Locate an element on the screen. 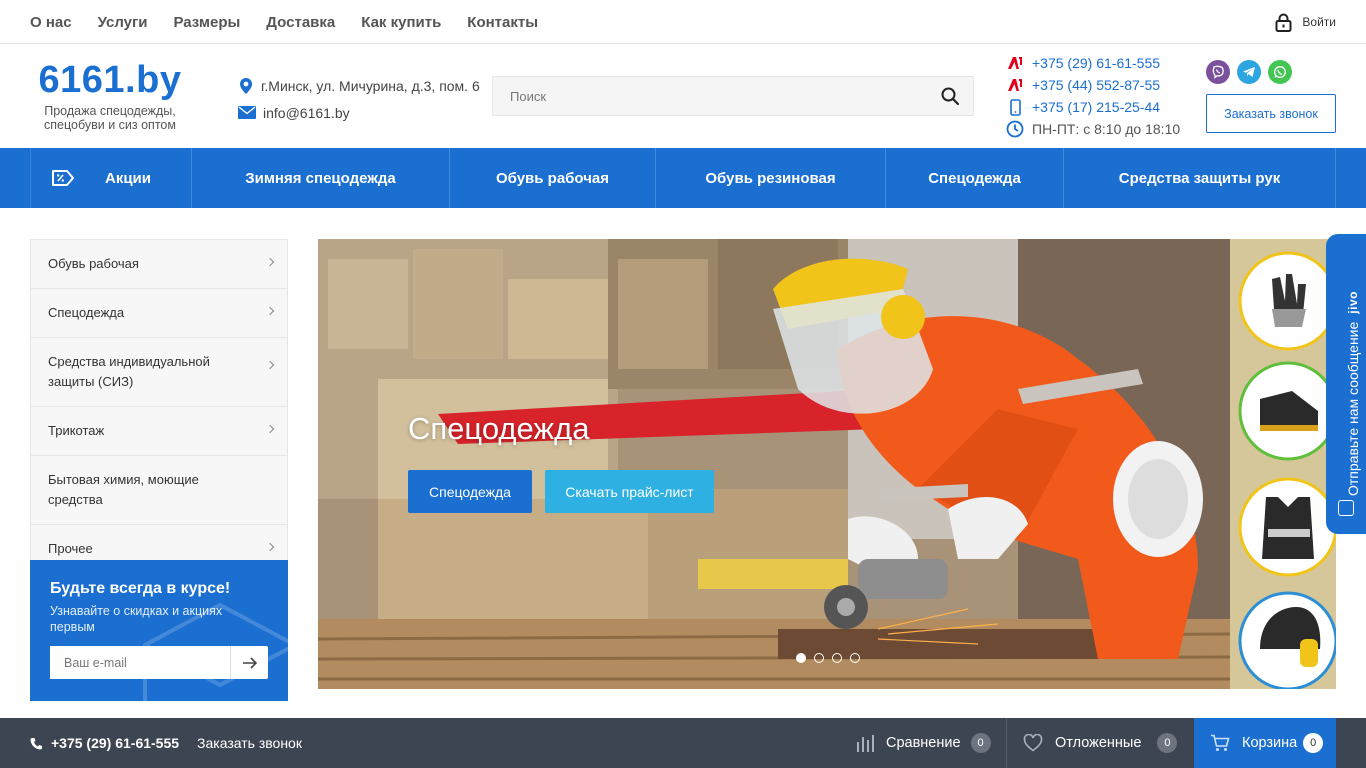 This screenshot has width=1366, height=768. search-icon is located at coordinates (950, 96).